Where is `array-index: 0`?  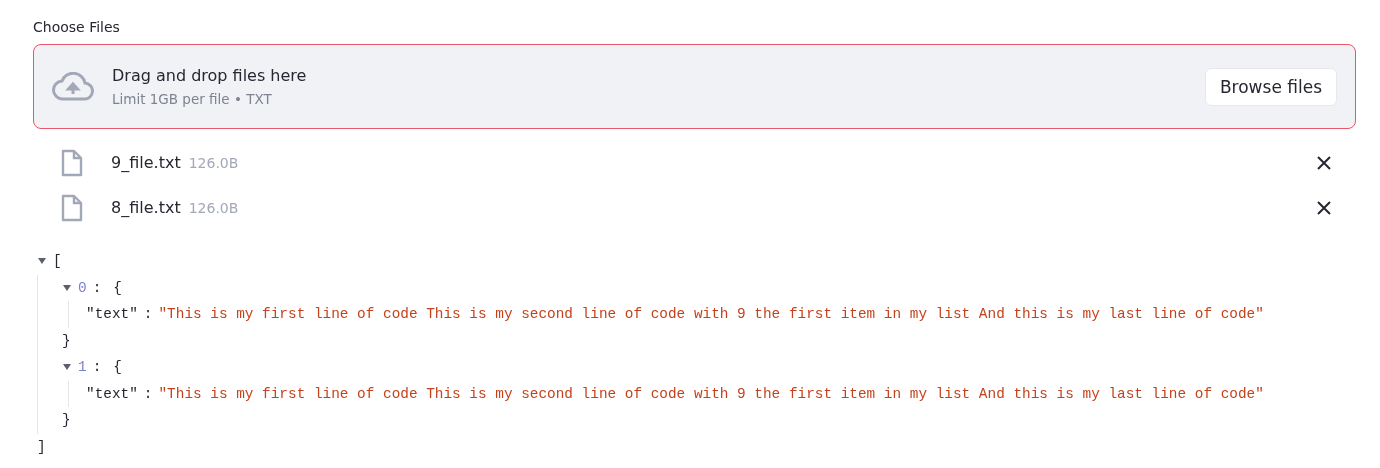
array-index: 0 is located at coordinates (82, 287).